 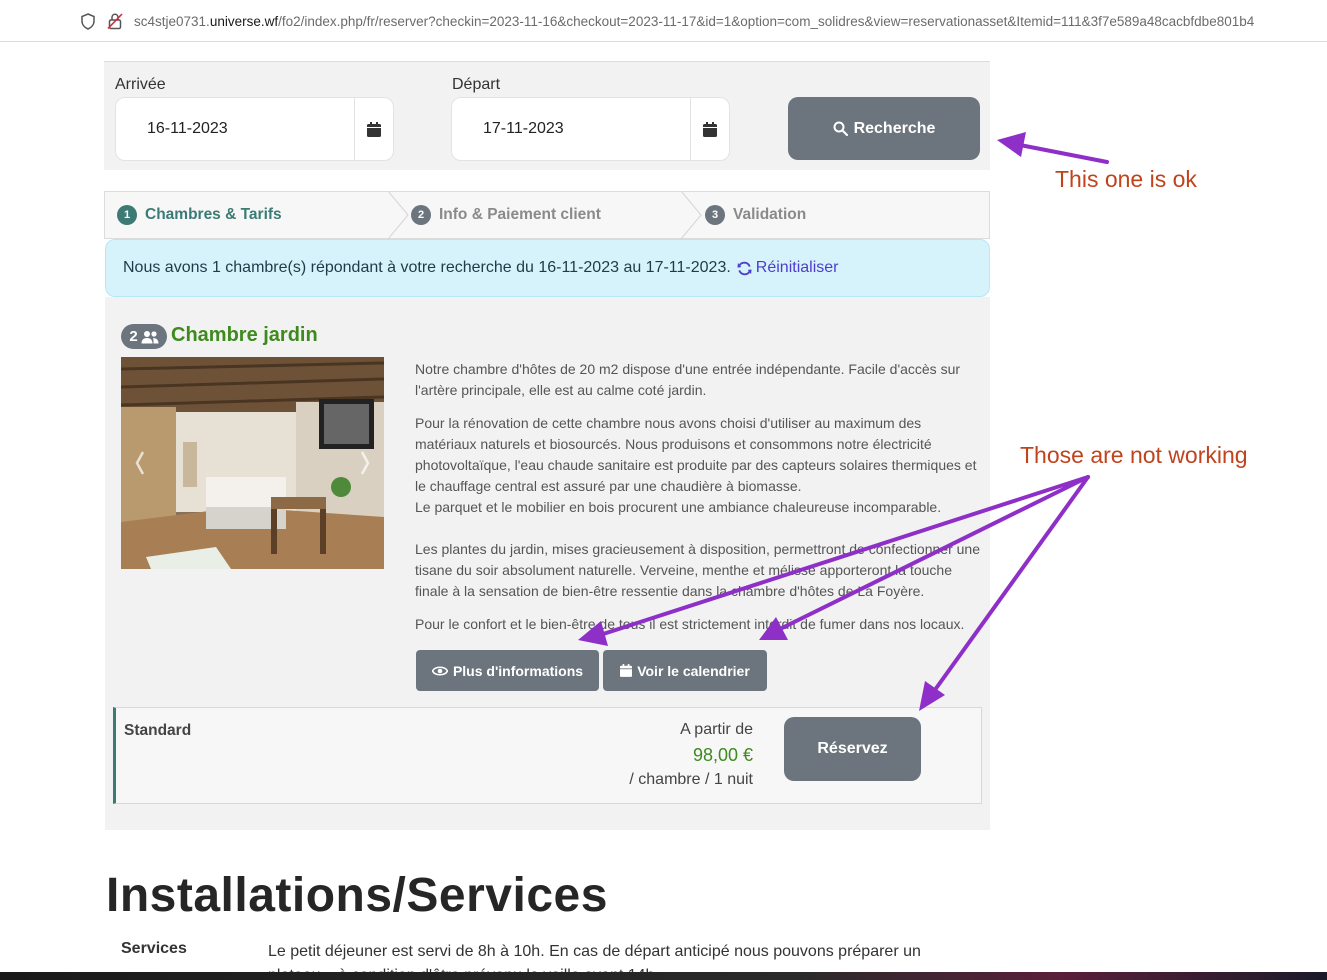 I want to click on search-button-label: Recherche, so click(x=894, y=128).